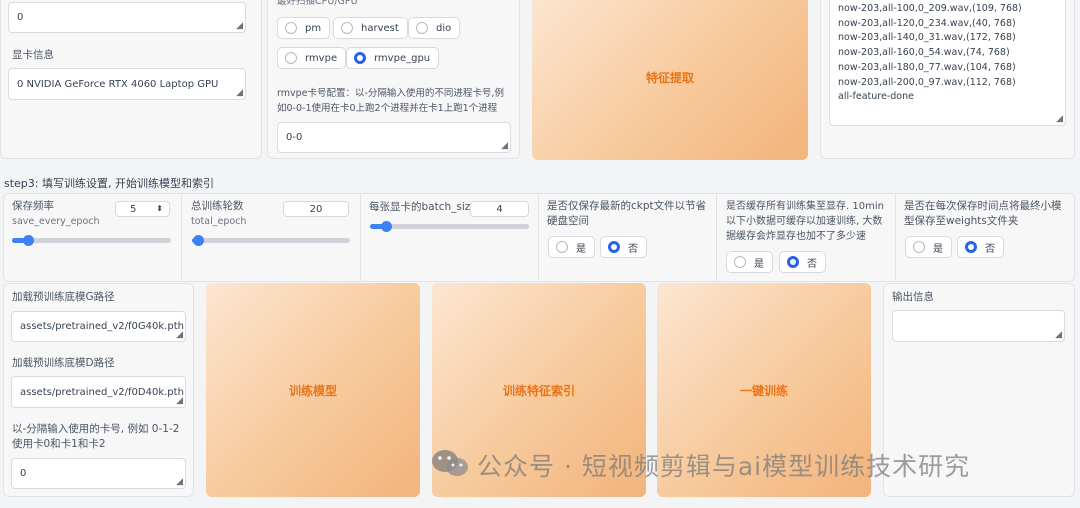 The width and height of the screenshot is (1080, 508). I want to click on feature-extract-button: 特征提取, so click(670, 80).